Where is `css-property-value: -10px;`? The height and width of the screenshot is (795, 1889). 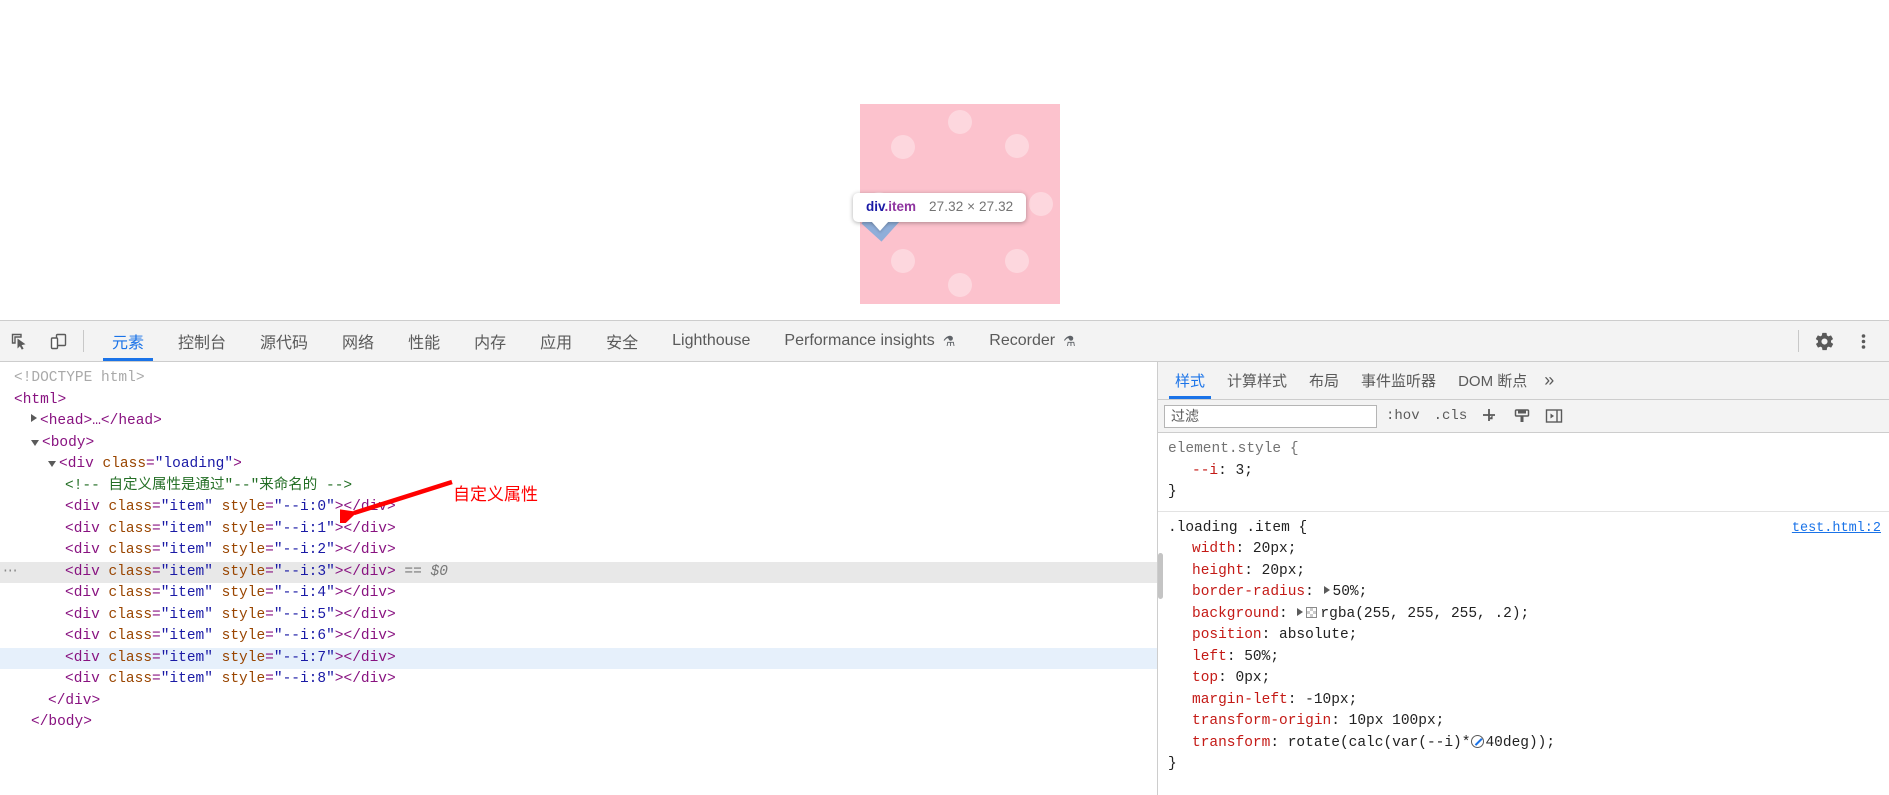 css-property-value: -10px; is located at coordinates (1331, 700).